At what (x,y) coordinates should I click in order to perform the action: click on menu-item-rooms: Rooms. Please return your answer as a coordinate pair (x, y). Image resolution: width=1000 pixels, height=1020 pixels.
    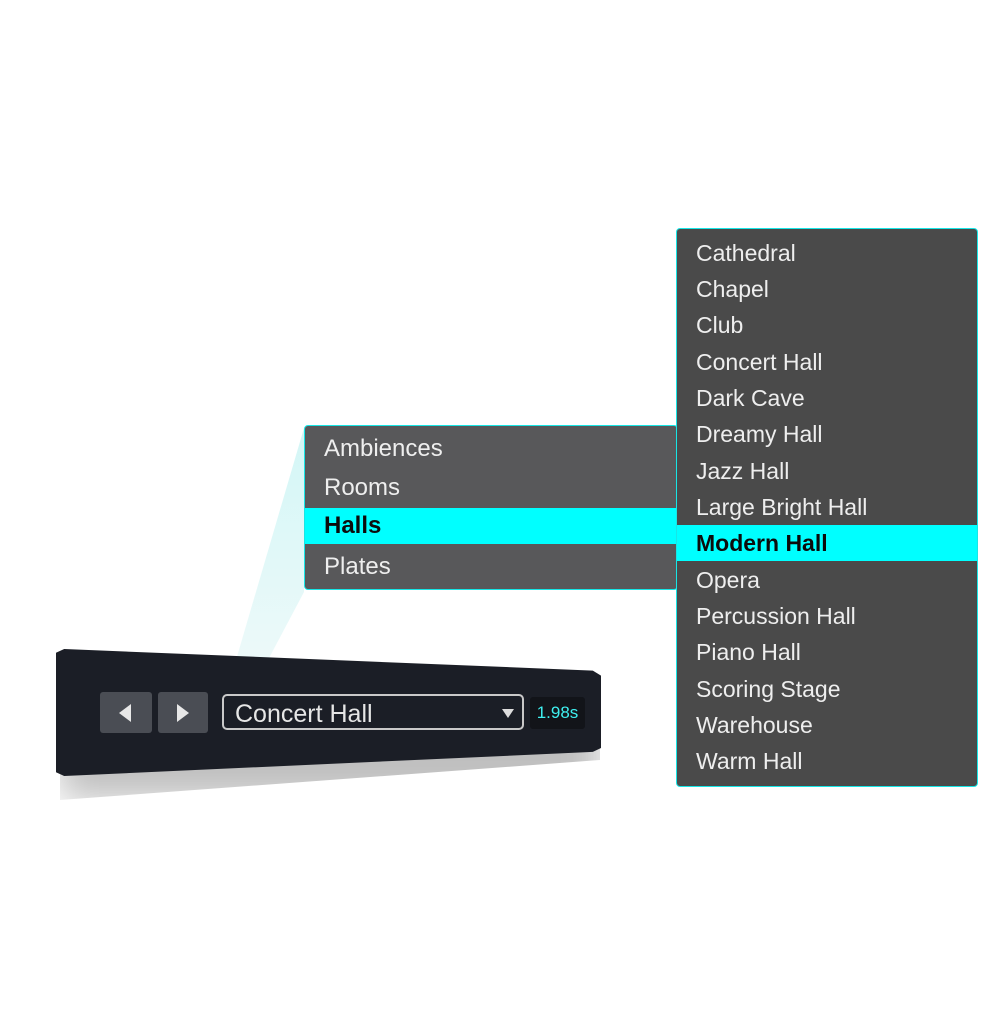
    Looking at the image, I should click on (491, 488).